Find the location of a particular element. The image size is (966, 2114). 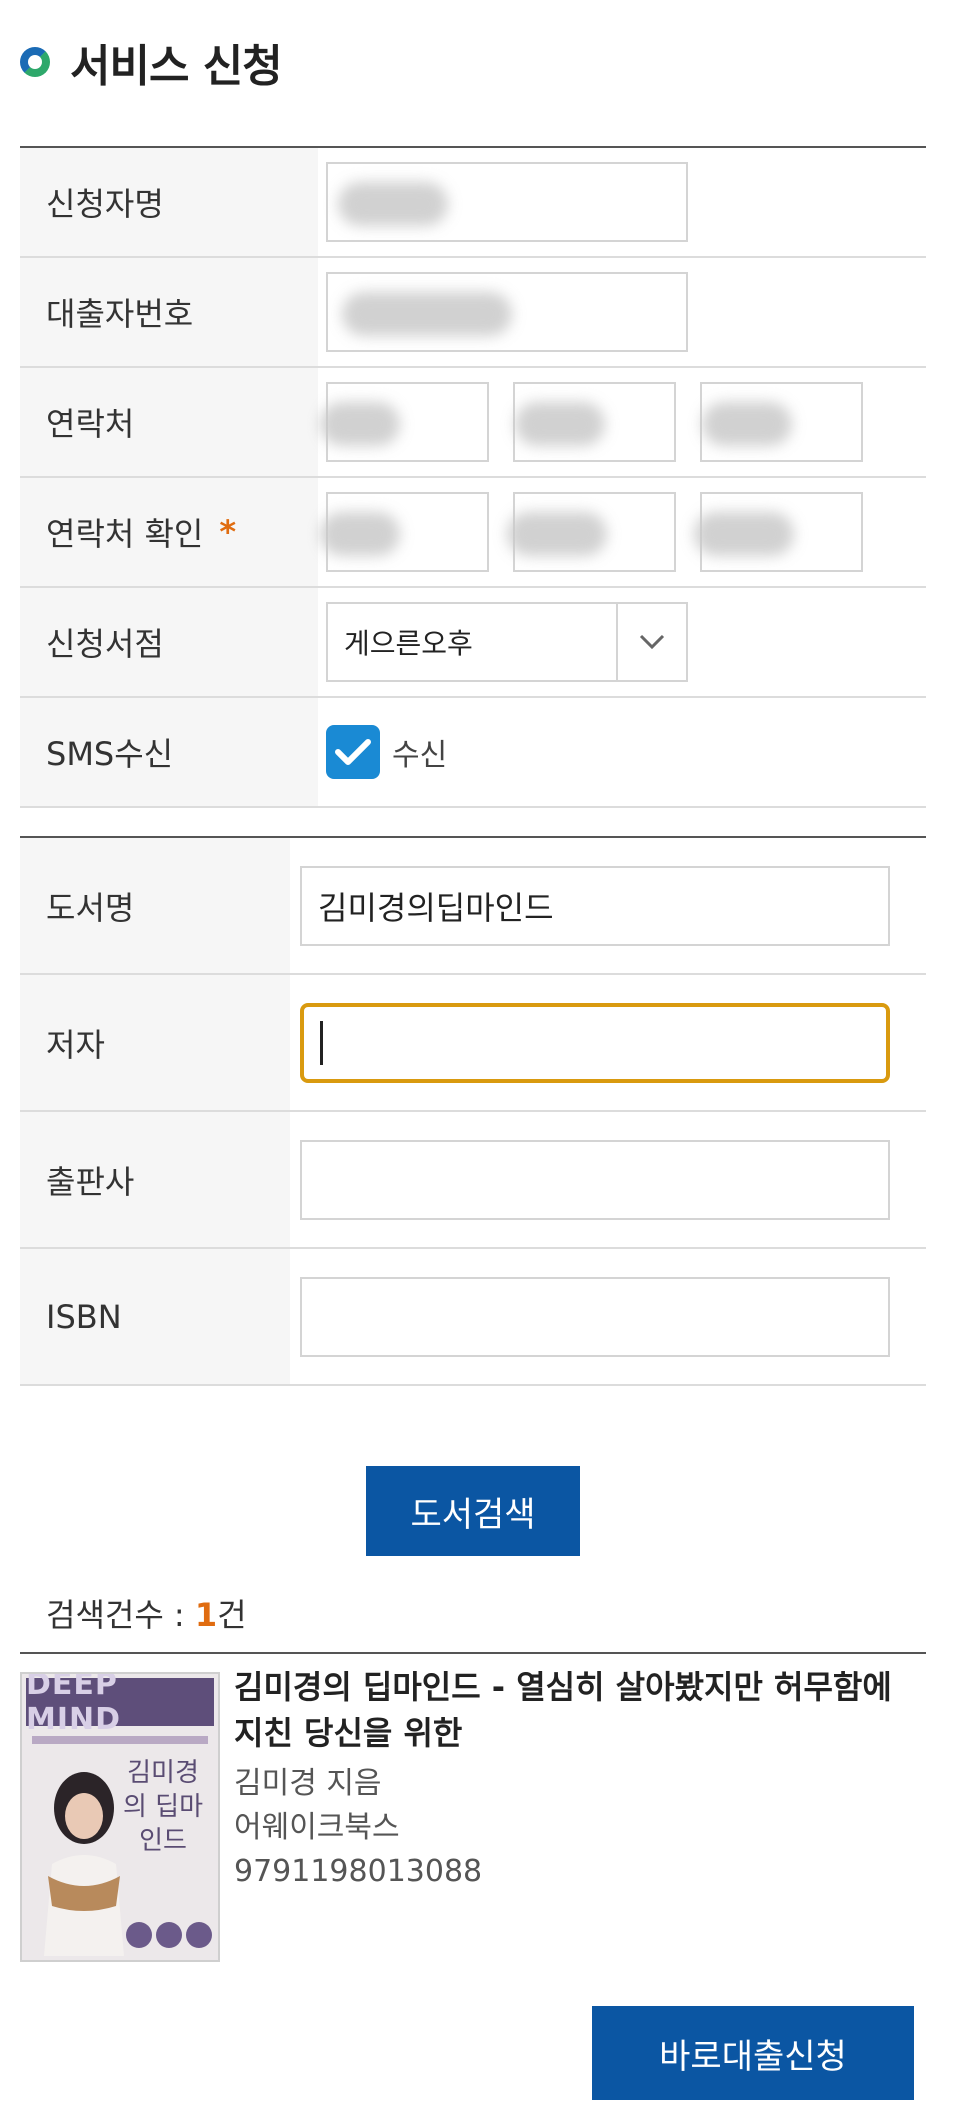

result-count-prefix: 검색건수 : is located at coordinates (120, 1615).